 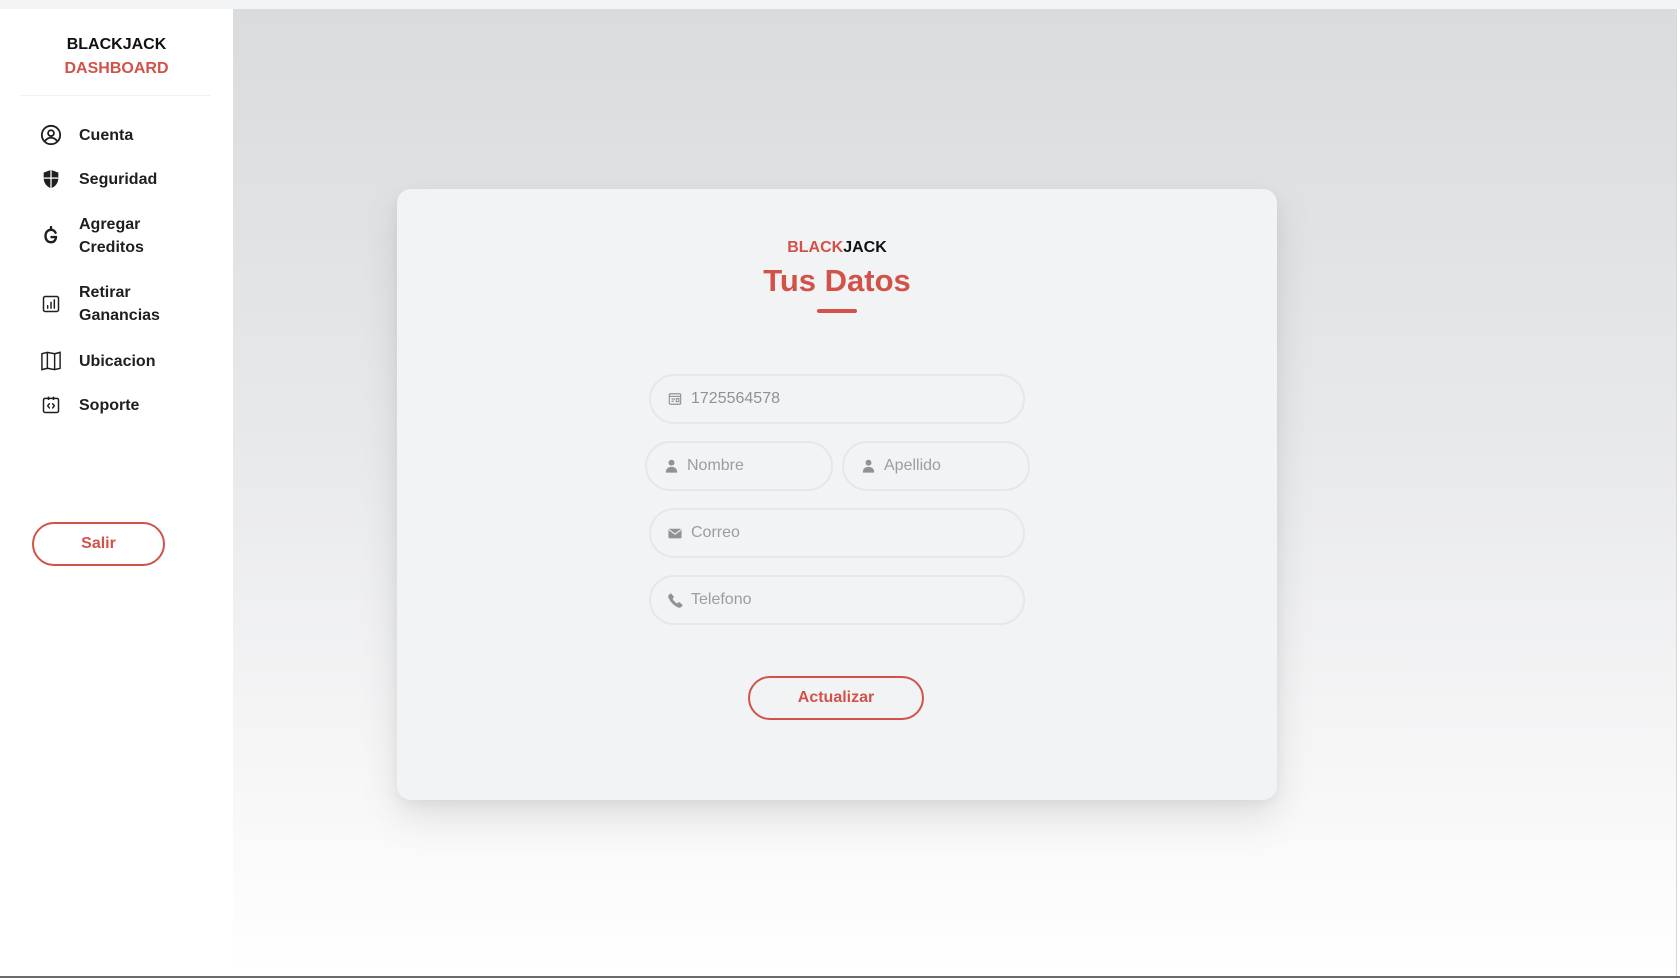 I want to click on sidebar-item-agregar-creditos: Agregar Creditos, so click(x=133, y=236).